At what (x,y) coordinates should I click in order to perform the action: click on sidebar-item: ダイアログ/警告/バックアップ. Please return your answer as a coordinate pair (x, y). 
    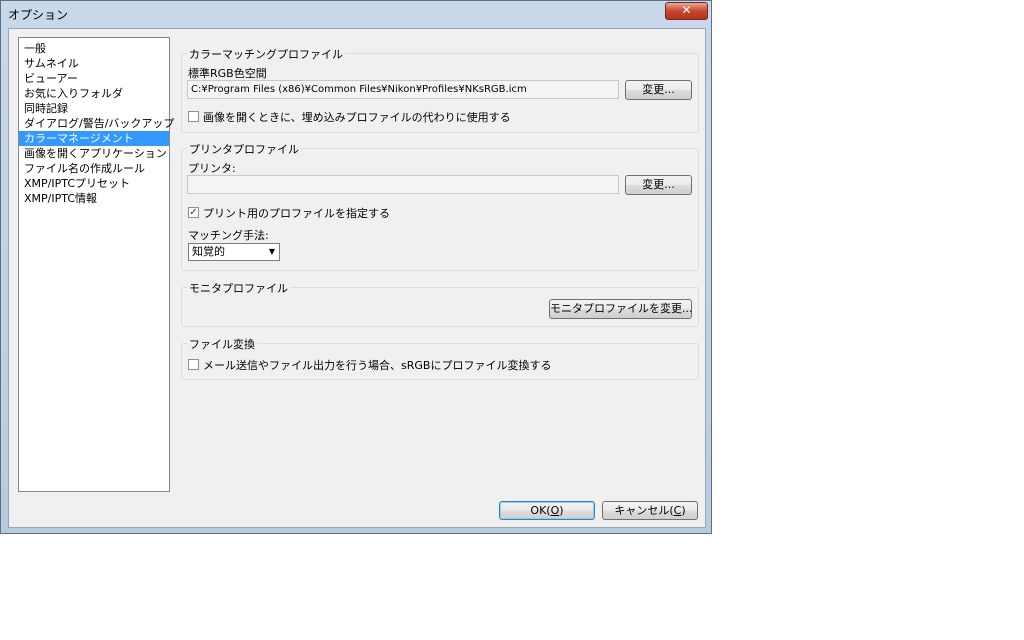
    Looking at the image, I should click on (96, 123).